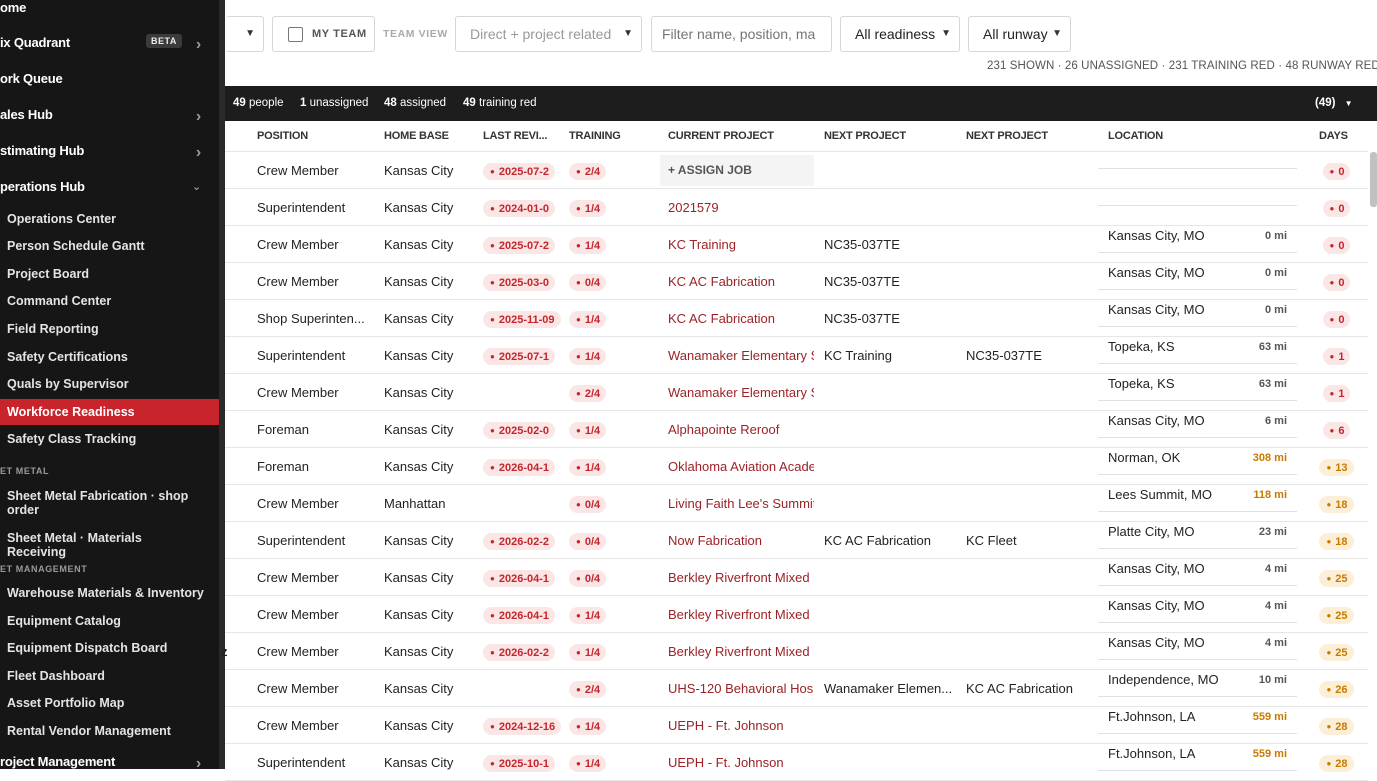 The height and width of the screenshot is (781, 1377). Describe the element at coordinates (858, 355) in the screenshot. I see `next-project-cell: KC Training` at that location.